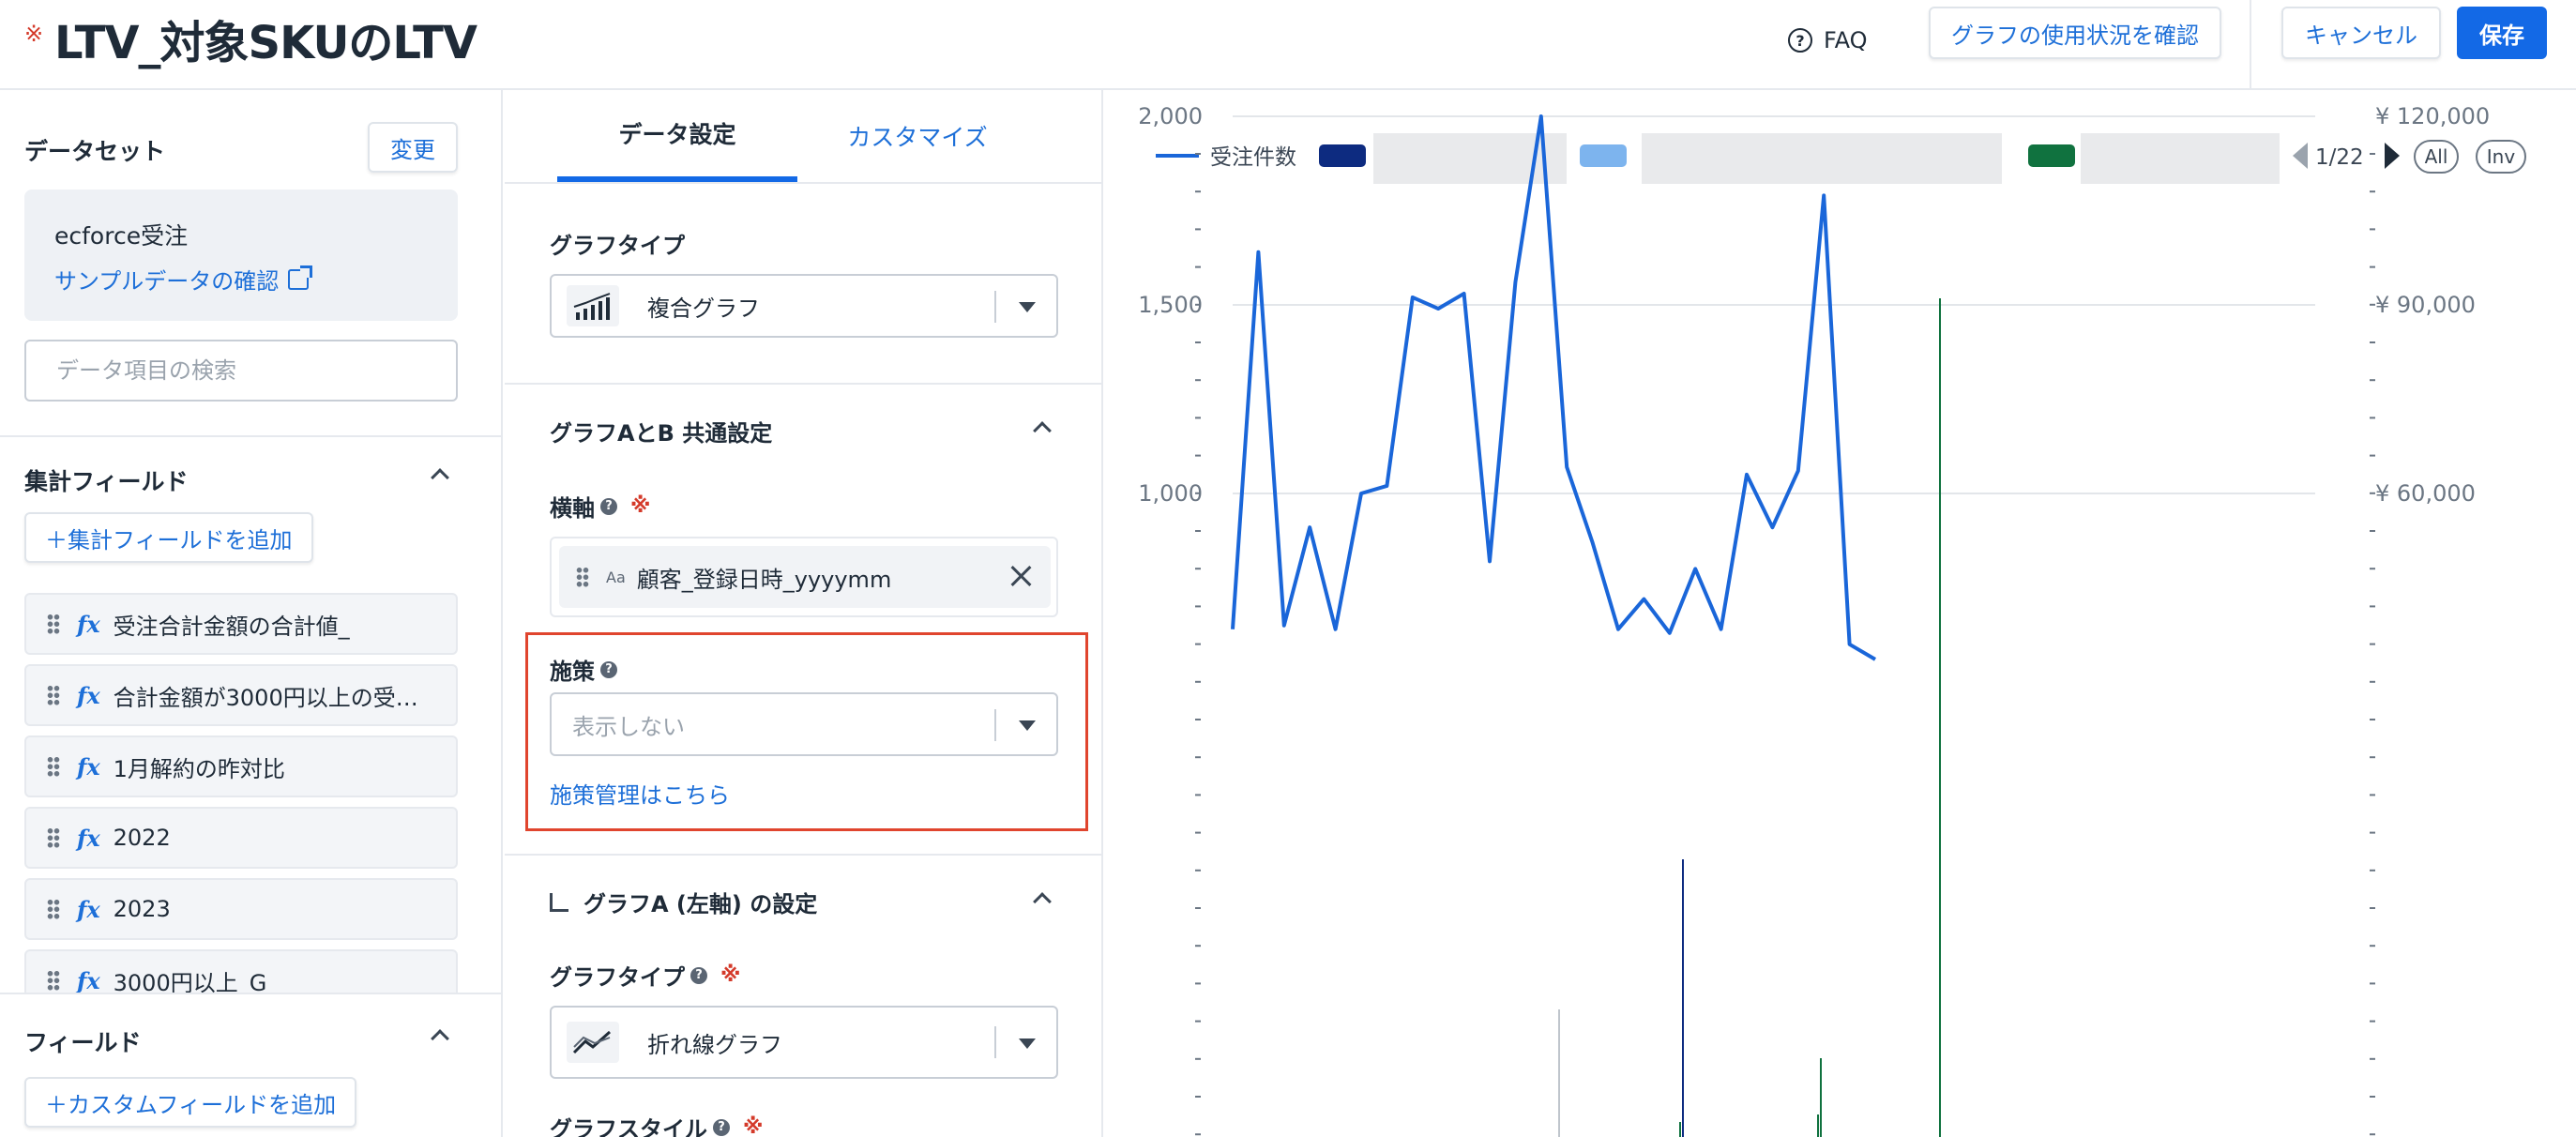  I want to click on page-title: LTV_対象SKUのLTV, so click(265, 38).